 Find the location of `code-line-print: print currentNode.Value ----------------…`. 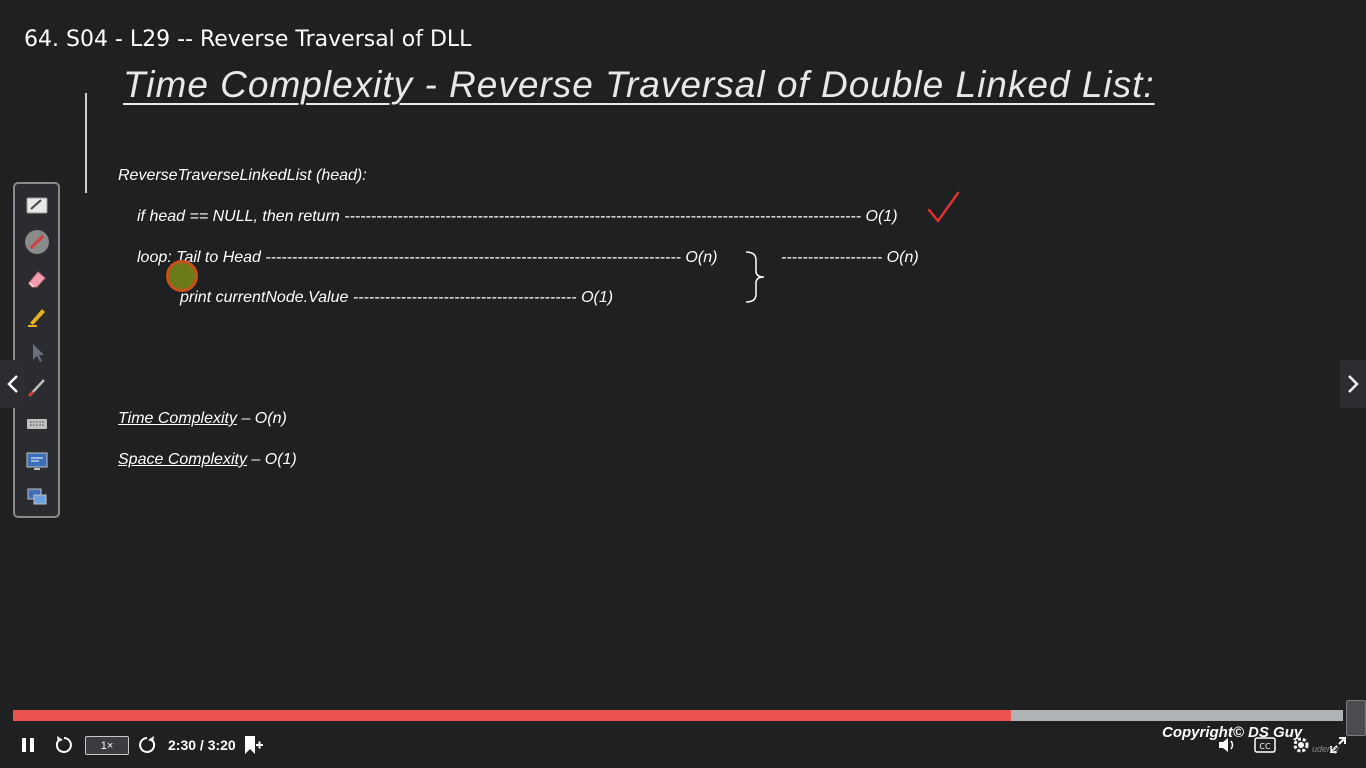

code-line-print: print currentNode.Value ----------------… is located at coordinates (397, 297).